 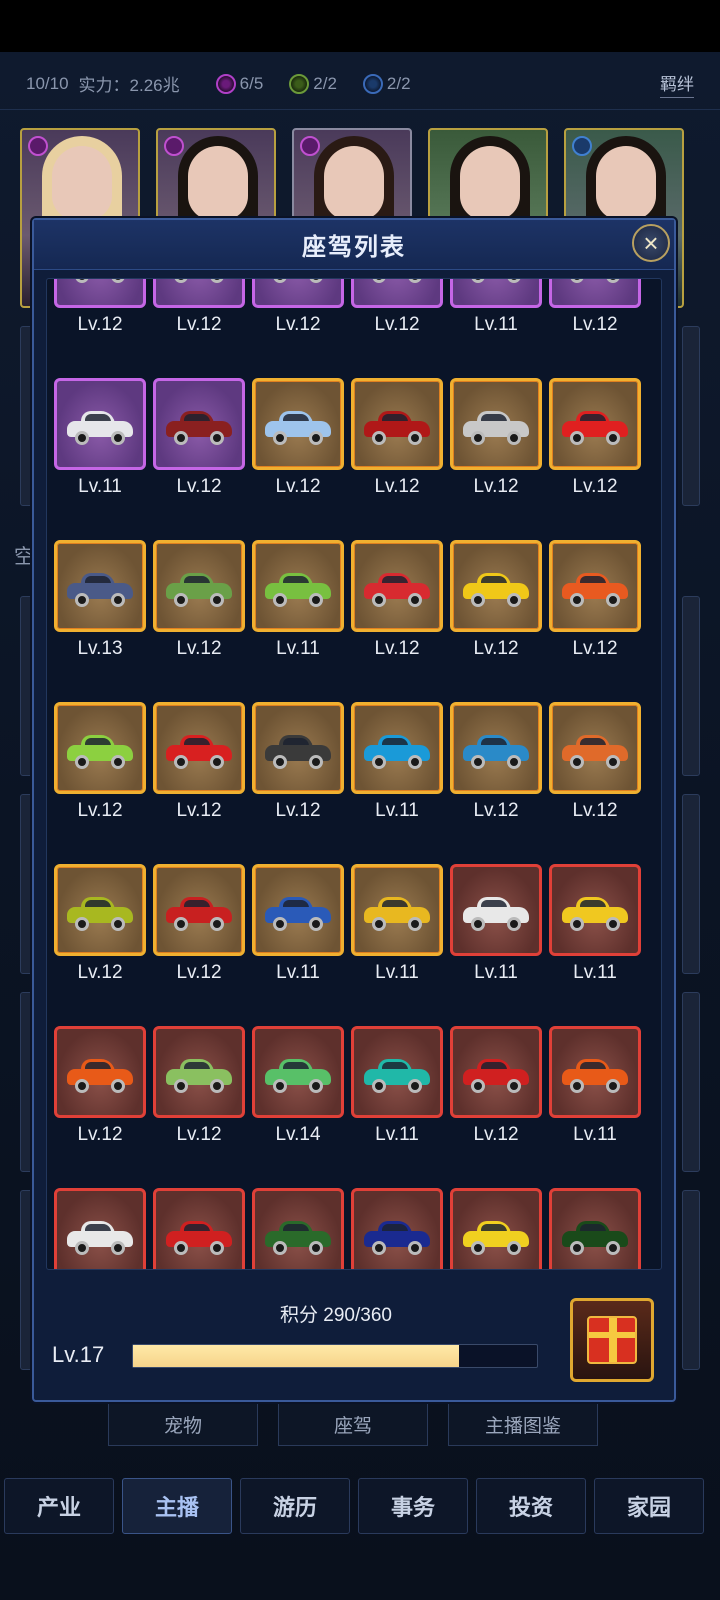 What do you see at coordinates (183, 1425) in the screenshot?
I see `tab-pets: 宠物` at bounding box center [183, 1425].